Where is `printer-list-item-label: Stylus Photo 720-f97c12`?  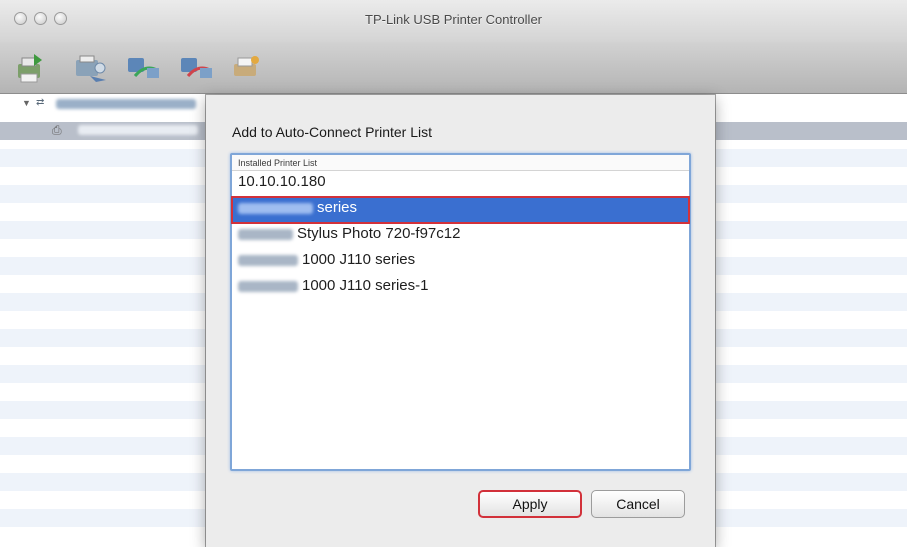
printer-list-item-label: Stylus Photo 720-f97c12 is located at coordinates (379, 233).